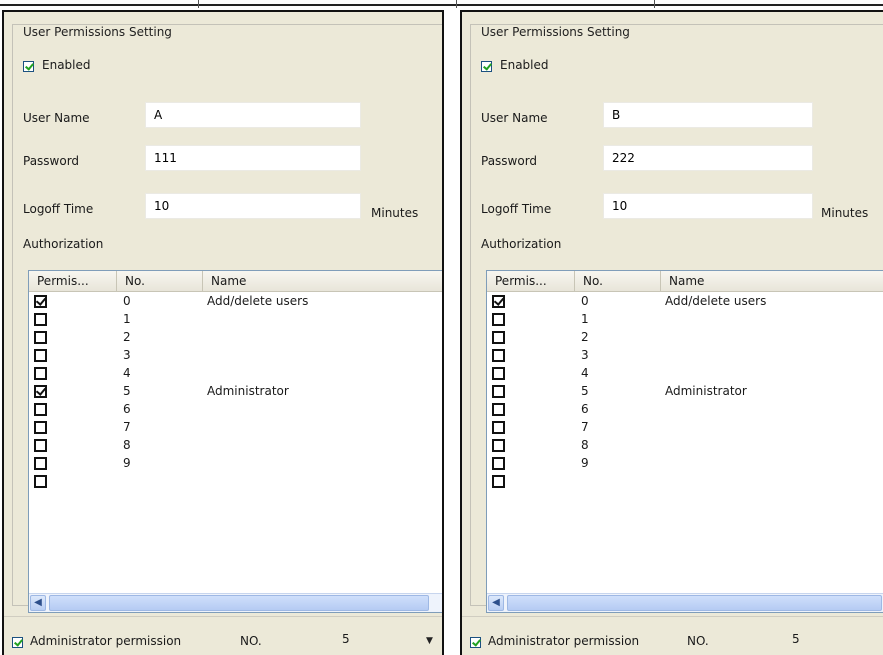 The height and width of the screenshot is (655, 883). Describe the element at coordinates (441, 5) in the screenshot. I see `window-top-border` at that location.